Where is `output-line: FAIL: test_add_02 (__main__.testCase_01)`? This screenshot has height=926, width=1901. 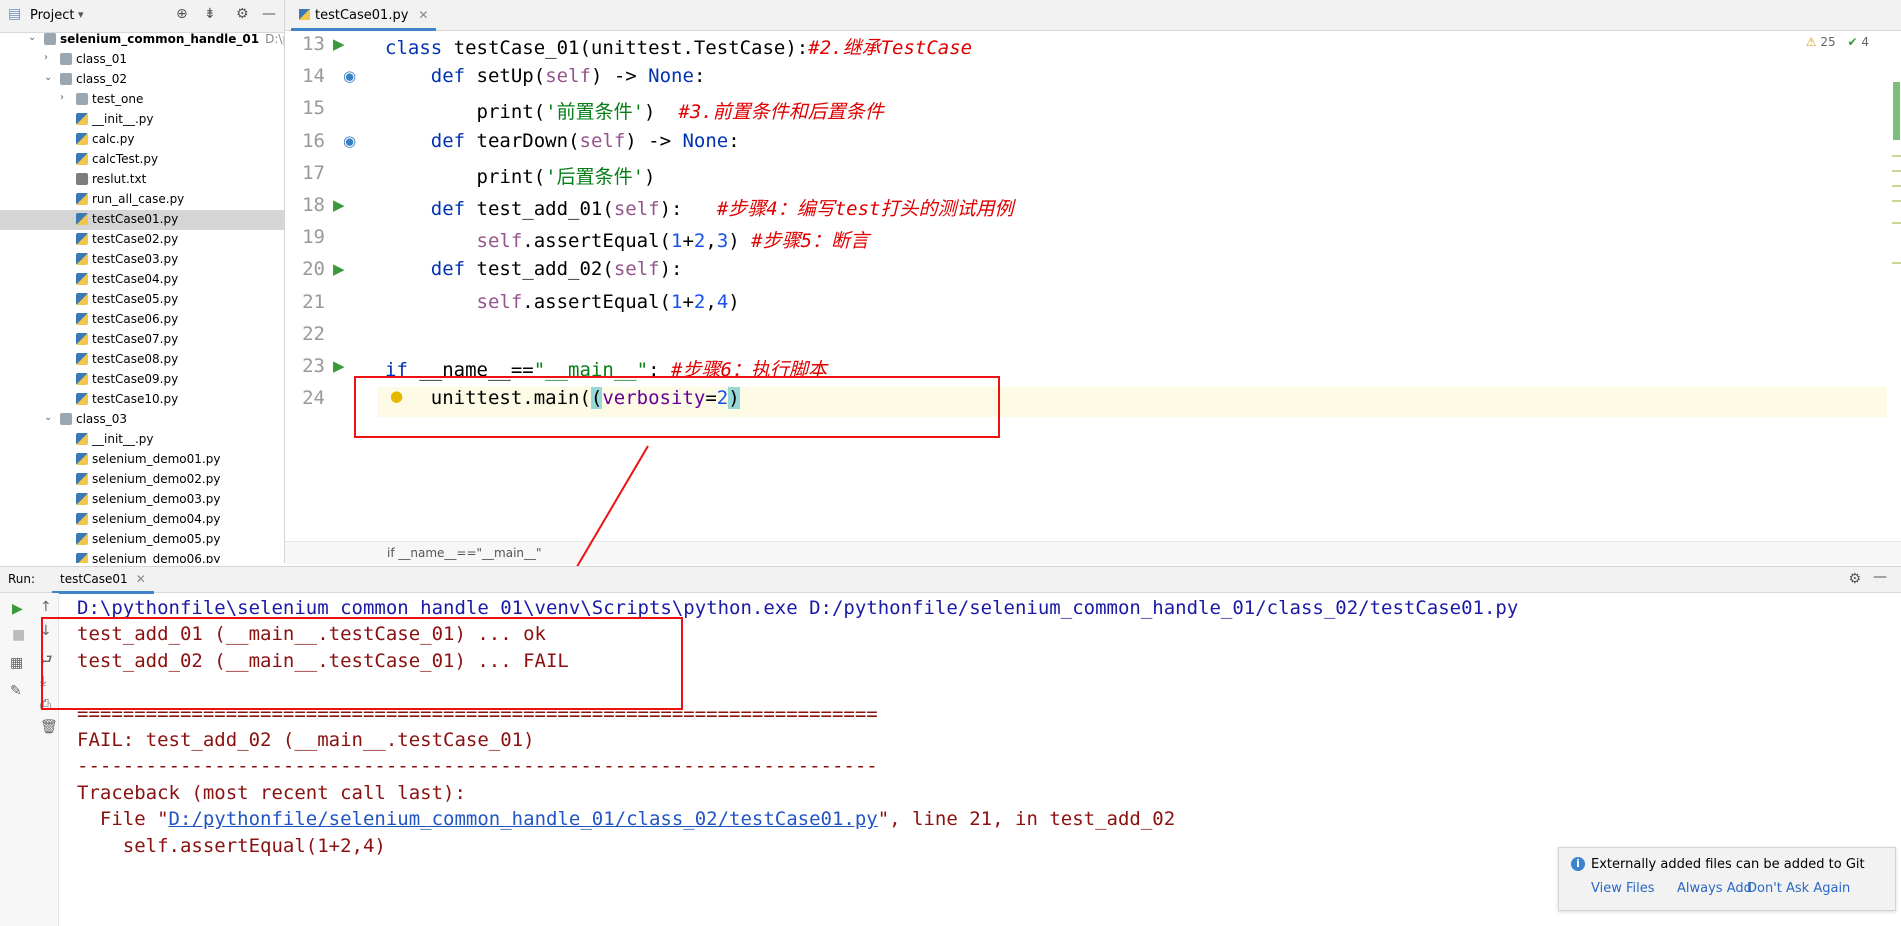
output-line: FAIL: test_add_02 (__main__.testCase_01) is located at coordinates (306, 740).